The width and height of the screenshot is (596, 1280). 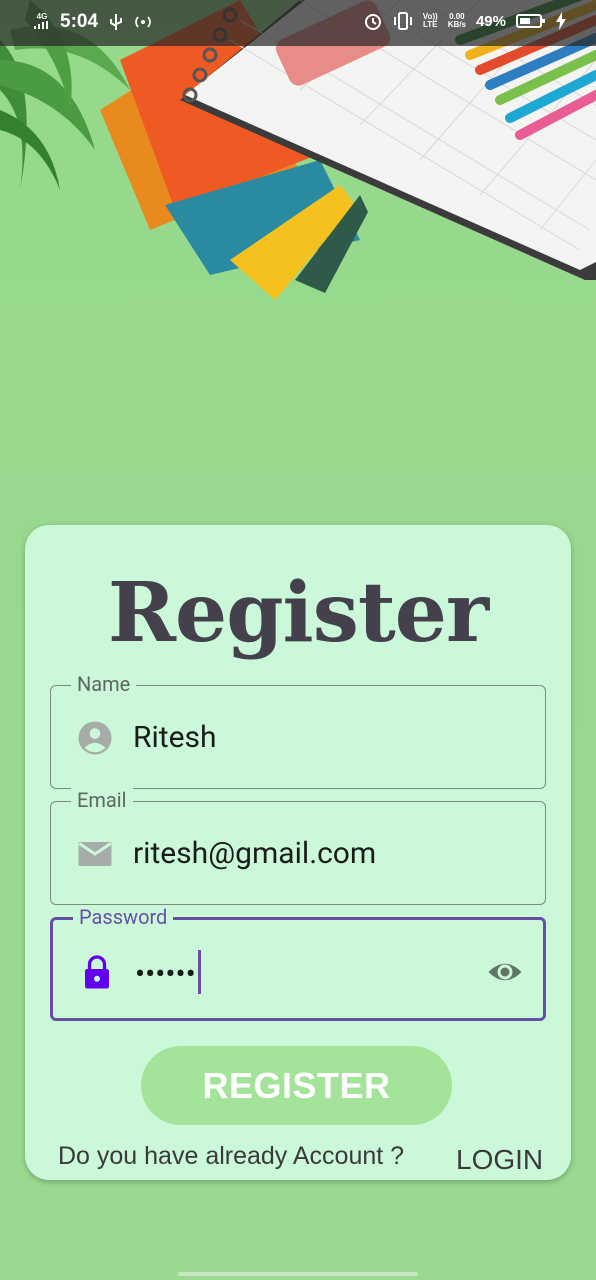 What do you see at coordinates (95, 854) in the screenshot?
I see `email-icon` at bounding box center [95, 854].